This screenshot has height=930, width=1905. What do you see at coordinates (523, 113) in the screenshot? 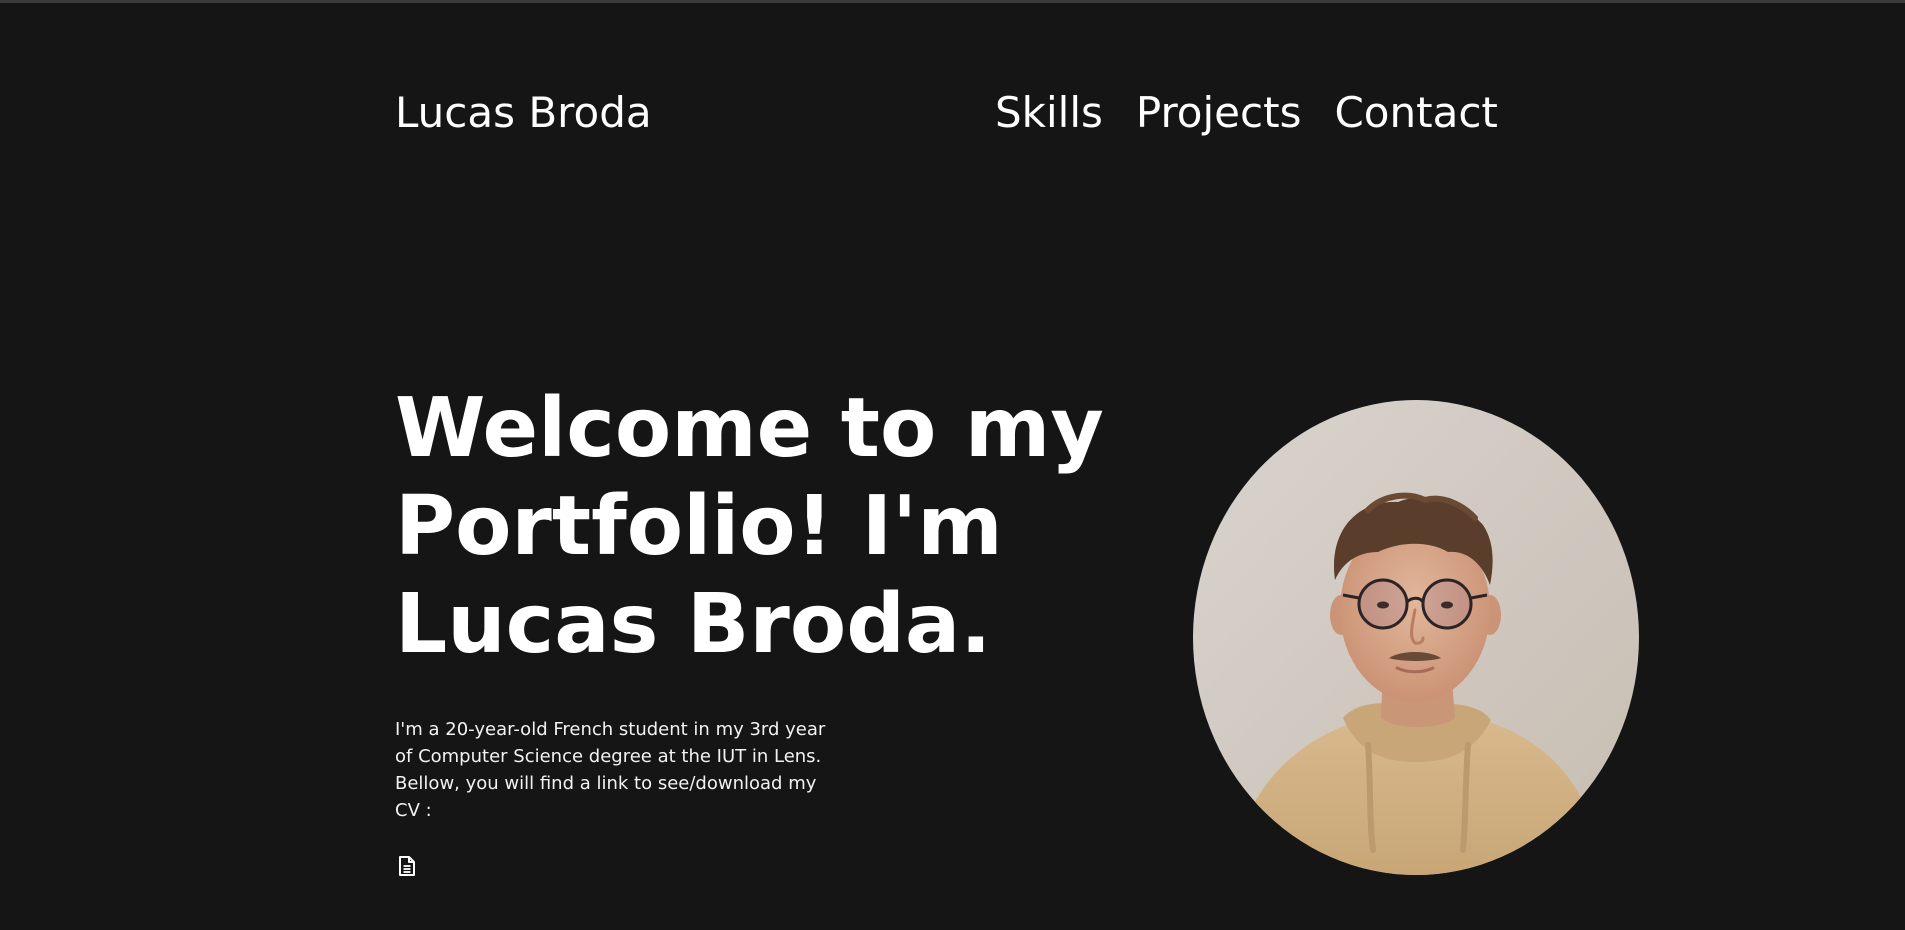
I see `brand-name: Lucas Broda` at bounding box center [523, 113].